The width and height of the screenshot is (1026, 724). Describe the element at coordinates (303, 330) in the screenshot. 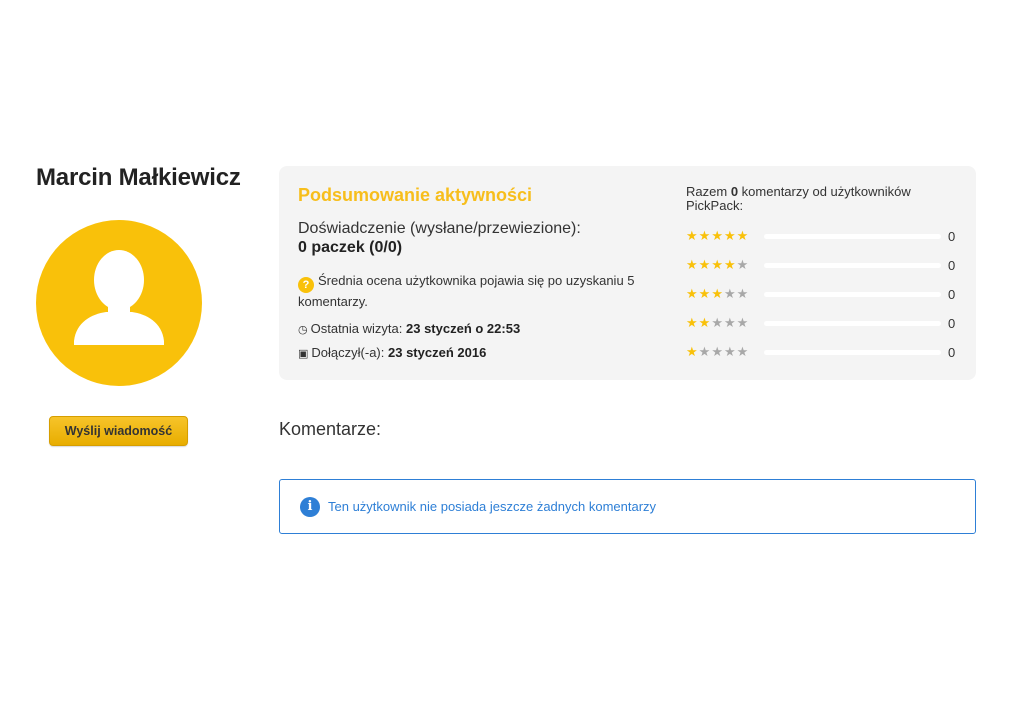

I see `clock-icon: ◷` at that location.